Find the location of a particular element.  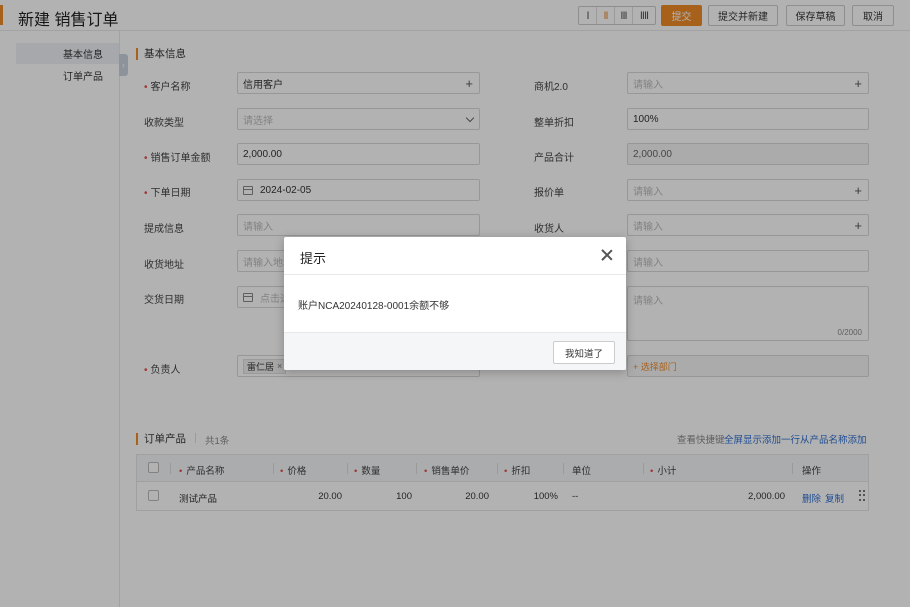

alert-dialog: 提示 账户NCA20240128-0001余额不够 我知道了 is located at coordinates (455, 303).